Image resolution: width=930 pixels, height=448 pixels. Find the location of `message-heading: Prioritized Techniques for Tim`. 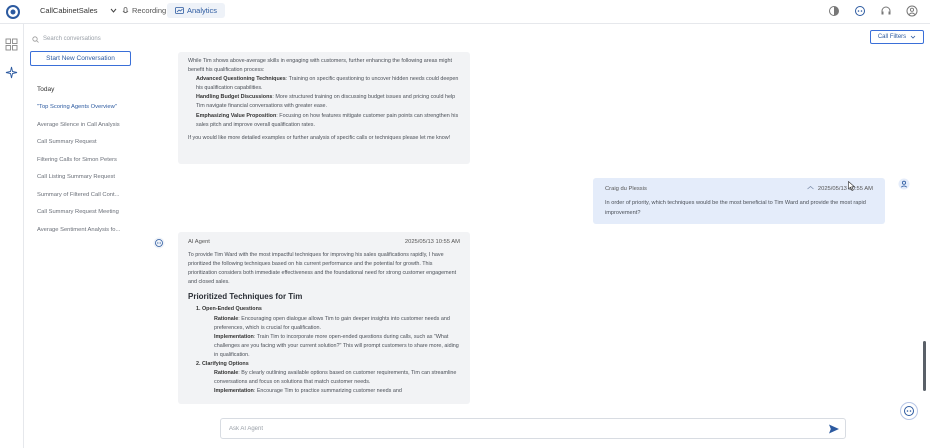

message-heading: Prioritized Techniques for Tim is located at coordinates (245, 297).